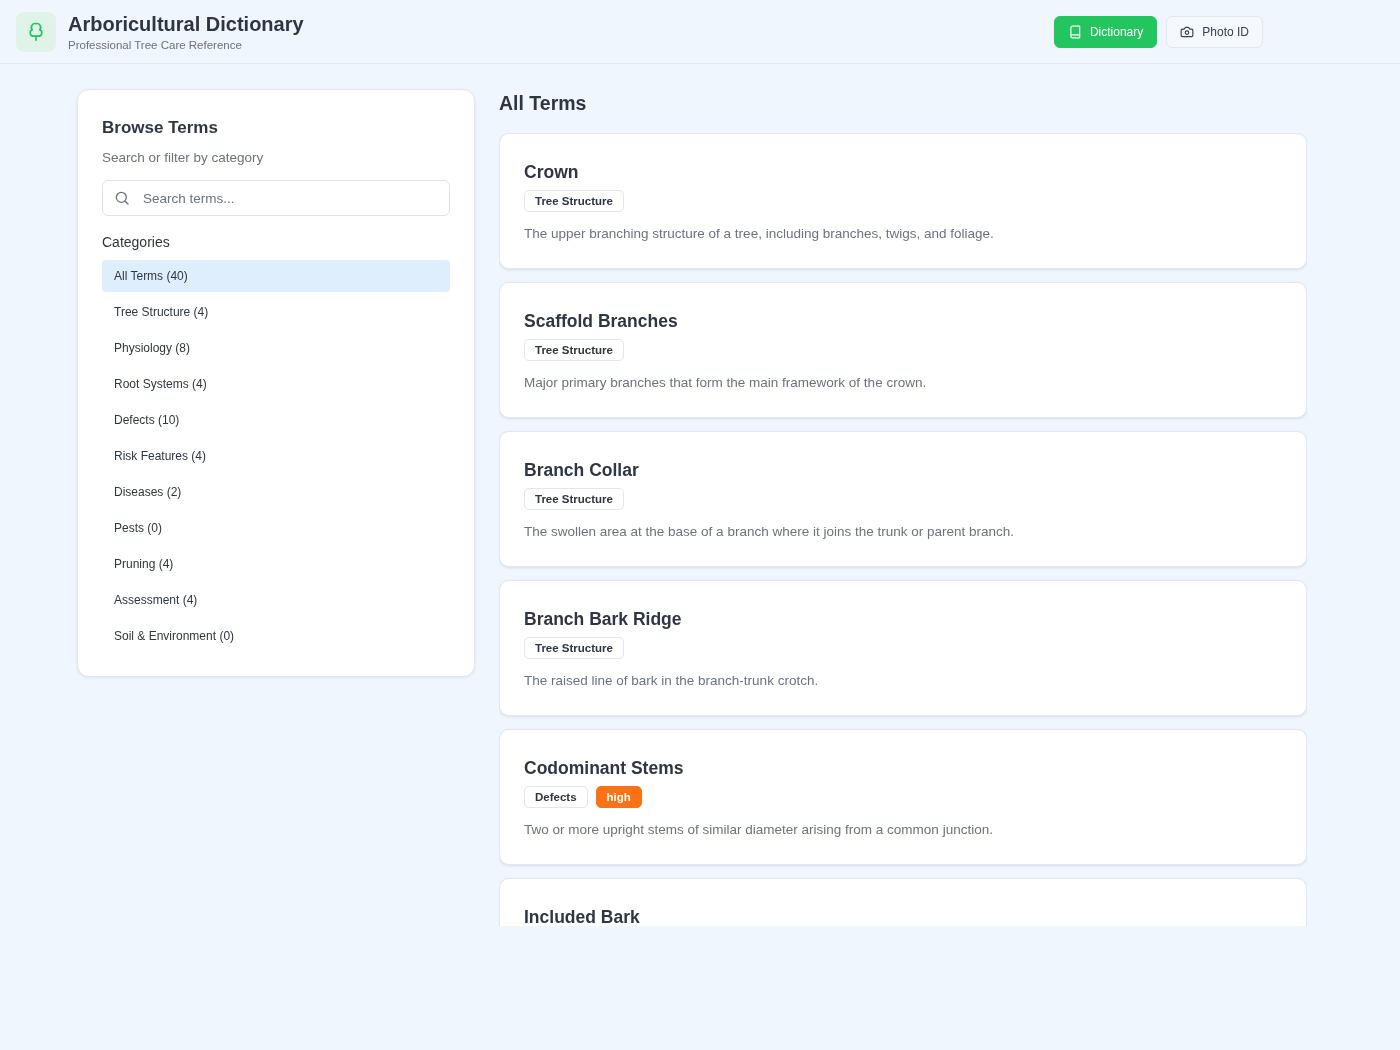  Describe the element at coordinates (136, 242) in the screenshot. I see `categories-heading: Categories` at that location.